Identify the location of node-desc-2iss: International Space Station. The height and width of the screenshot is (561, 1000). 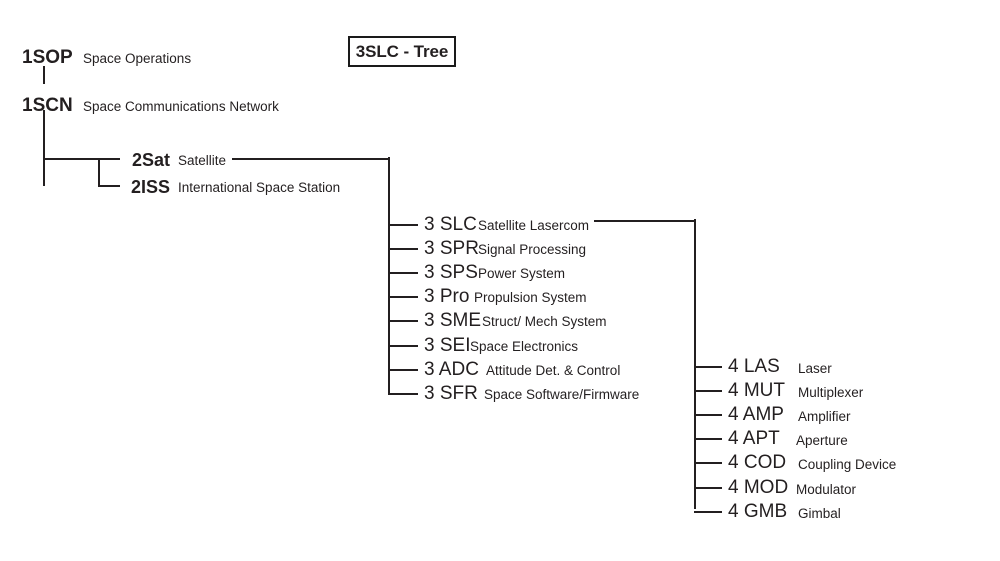
(259, 187).